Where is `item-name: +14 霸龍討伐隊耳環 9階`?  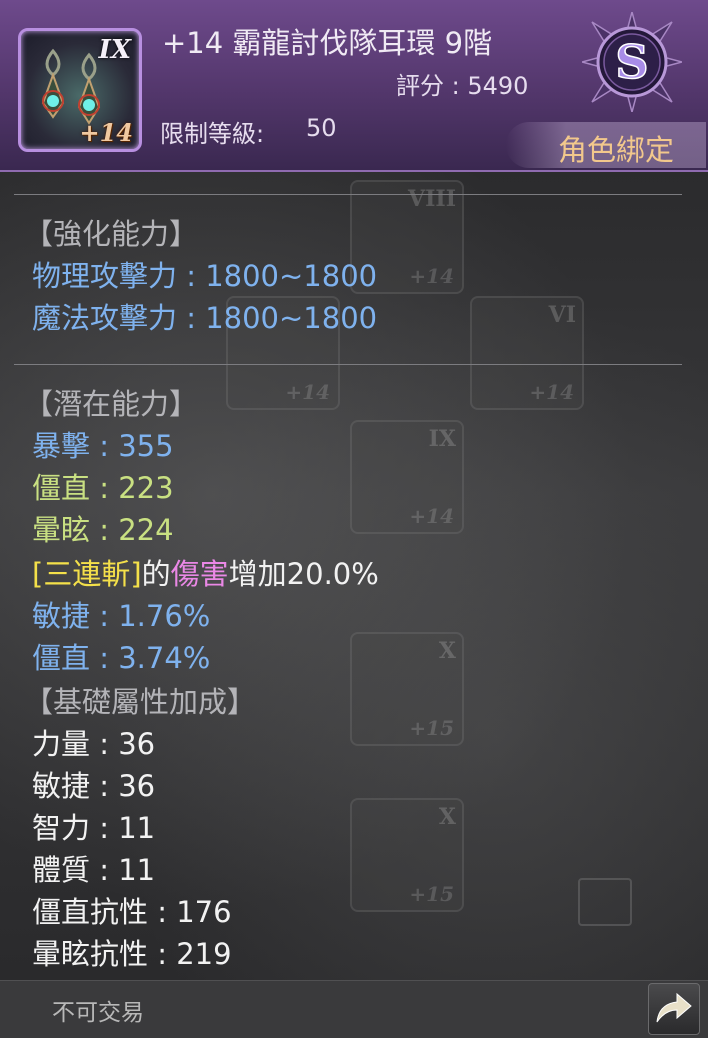 item-name: +14 霸龍討伐隊耳環 9階 is located at coordinates (327, 43).